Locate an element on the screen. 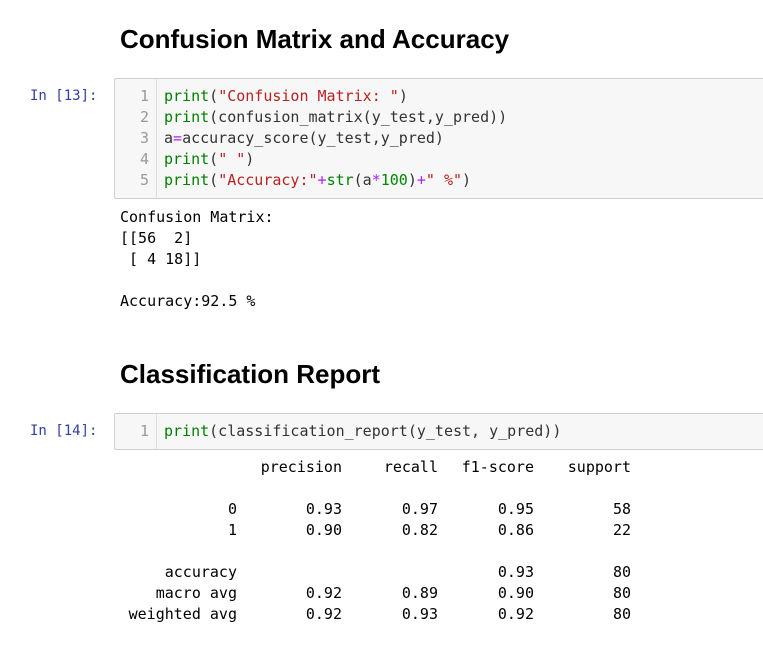 The image size is (763, 666). code-token: (confusion_matrix(y_test,y_pred)) is located at coordinates (358, 117).